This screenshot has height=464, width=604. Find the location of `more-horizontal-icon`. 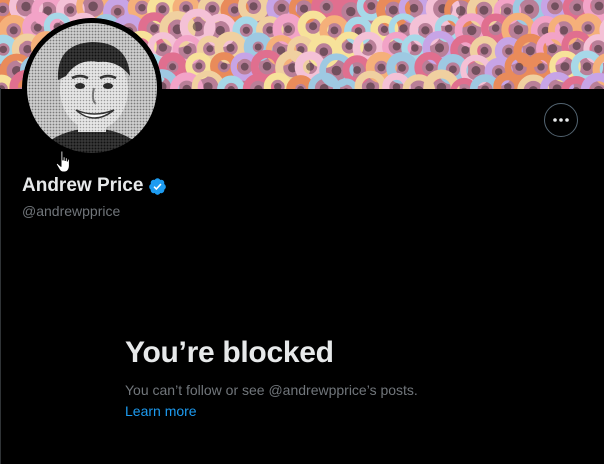

more-horizontal-icon is located at coordinates (561, 120).